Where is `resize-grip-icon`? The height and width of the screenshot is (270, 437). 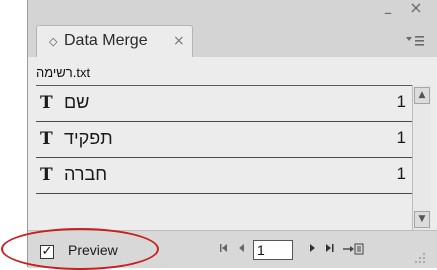 resize-grip-icon is located at coordinates (420, 257).